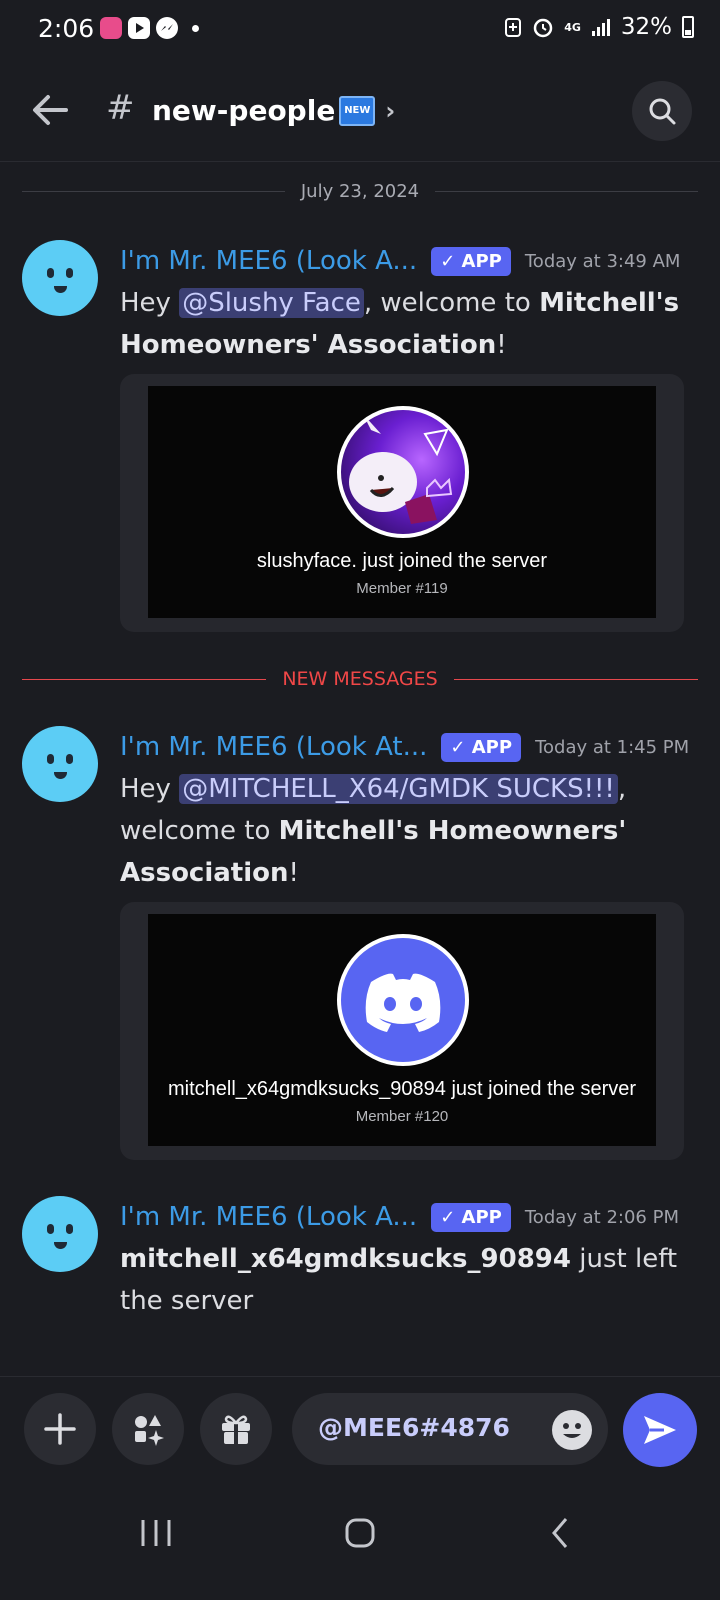 This screenshot has height=1600, width=720. What do you see at coordinates (414, 1427) in the screenshot?
I see `message-input-value: @MEE6#4876` at bounding box center [414, 1427].